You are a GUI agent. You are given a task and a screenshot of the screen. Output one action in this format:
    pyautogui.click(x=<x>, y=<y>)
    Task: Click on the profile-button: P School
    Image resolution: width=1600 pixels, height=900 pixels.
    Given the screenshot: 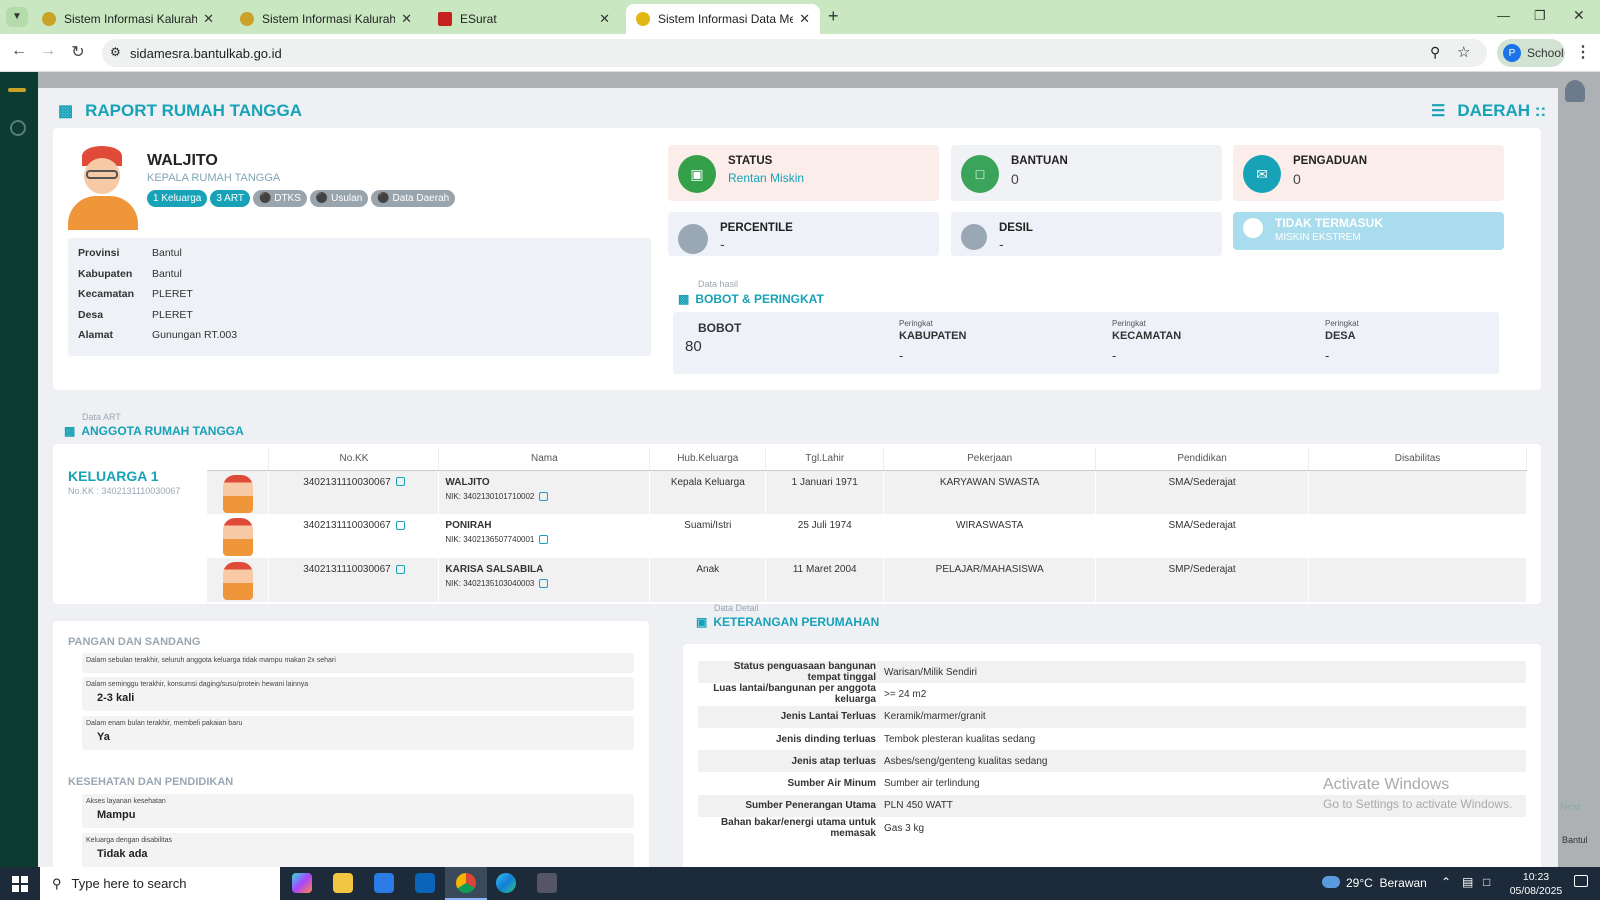 What is the action you would take?
    pyautogui.click(x=1531, y=53)
    